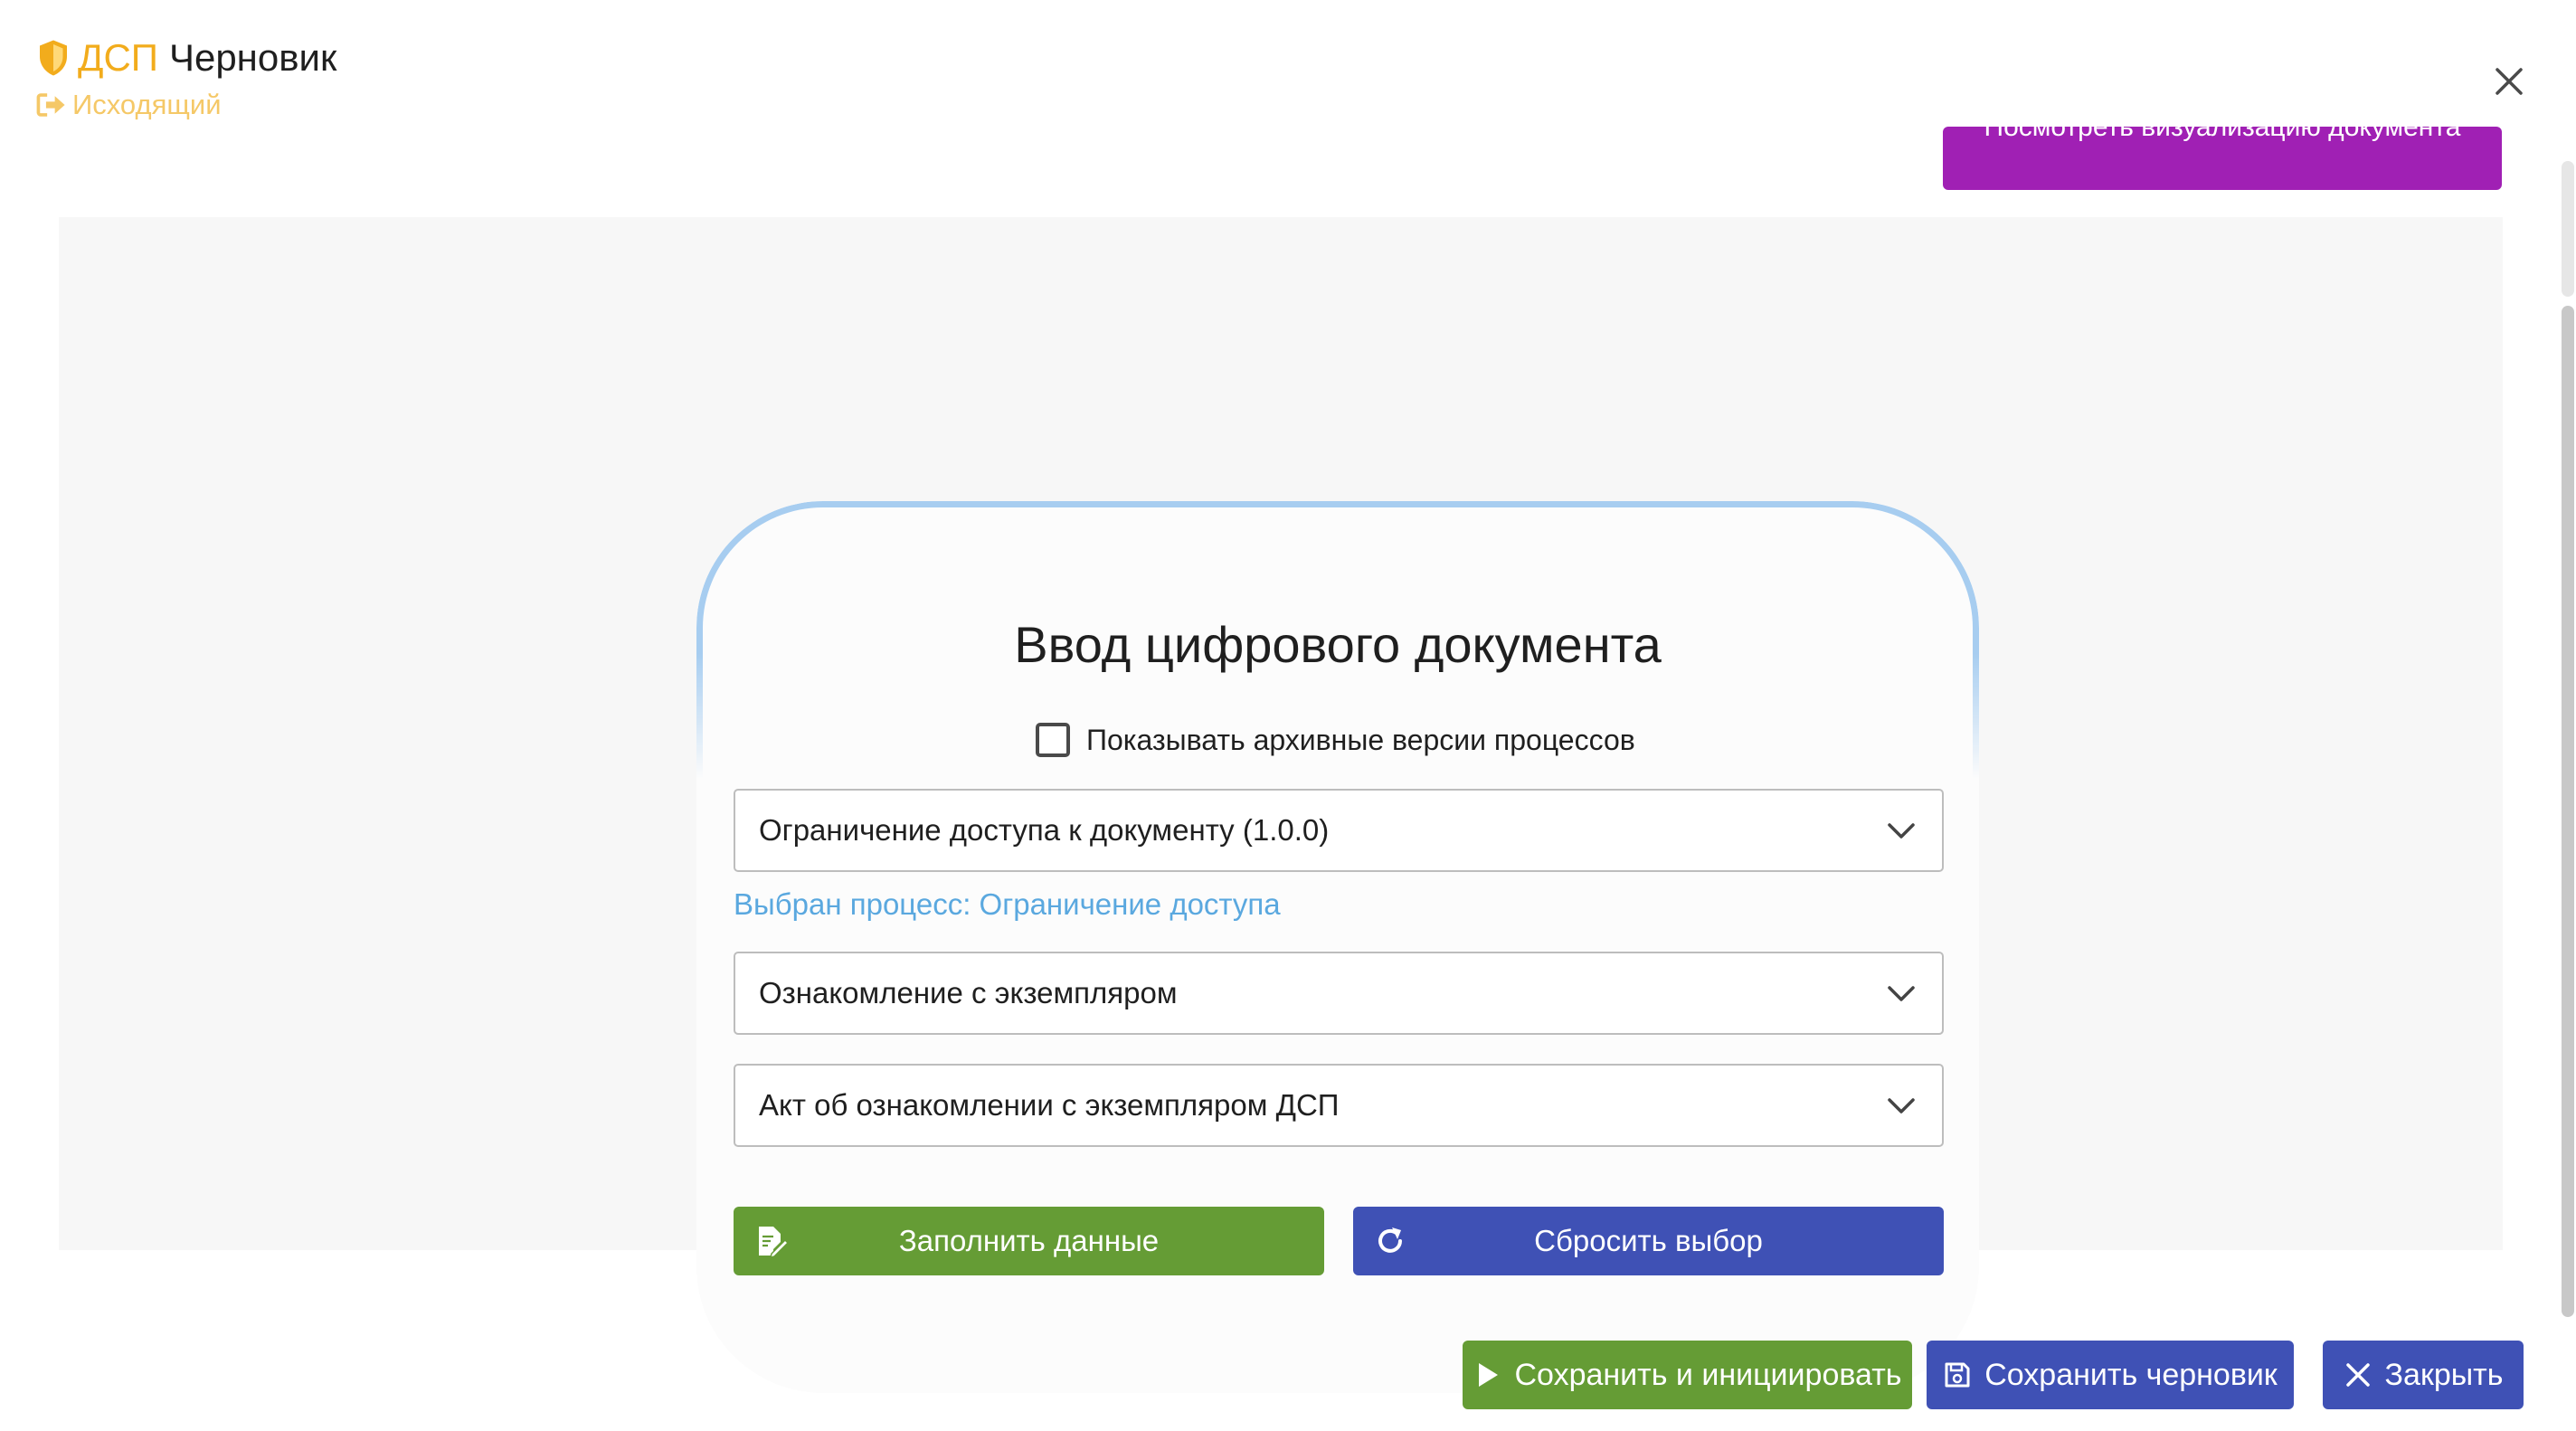 Image resolution: width=2576 pixels, height=1431 pixels. I want to click on chosen-process-text: Выбран процесс: Ограничение доступа, so click(1008, 904).